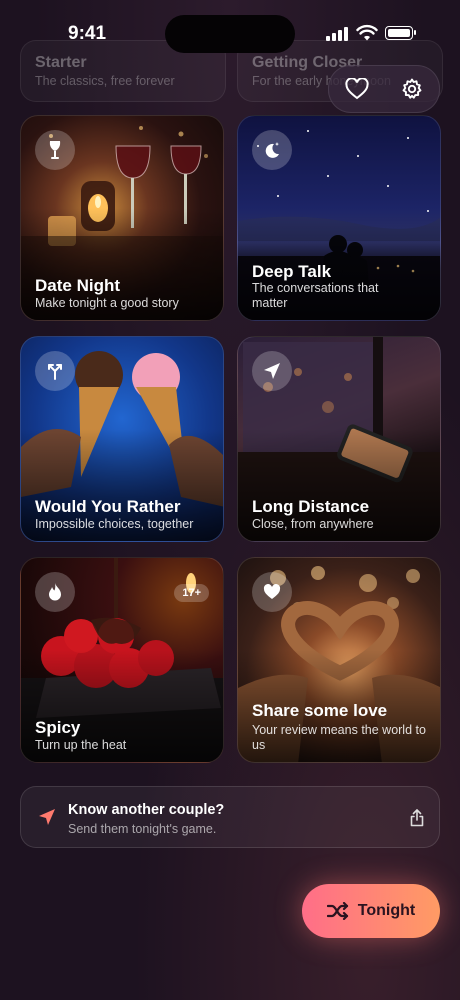 Image resolution: width=460 pixels, height=1000 pixels. Describe the element at coordinates (367, 32) in the screenshot. I see `wifi-icon` at that location.